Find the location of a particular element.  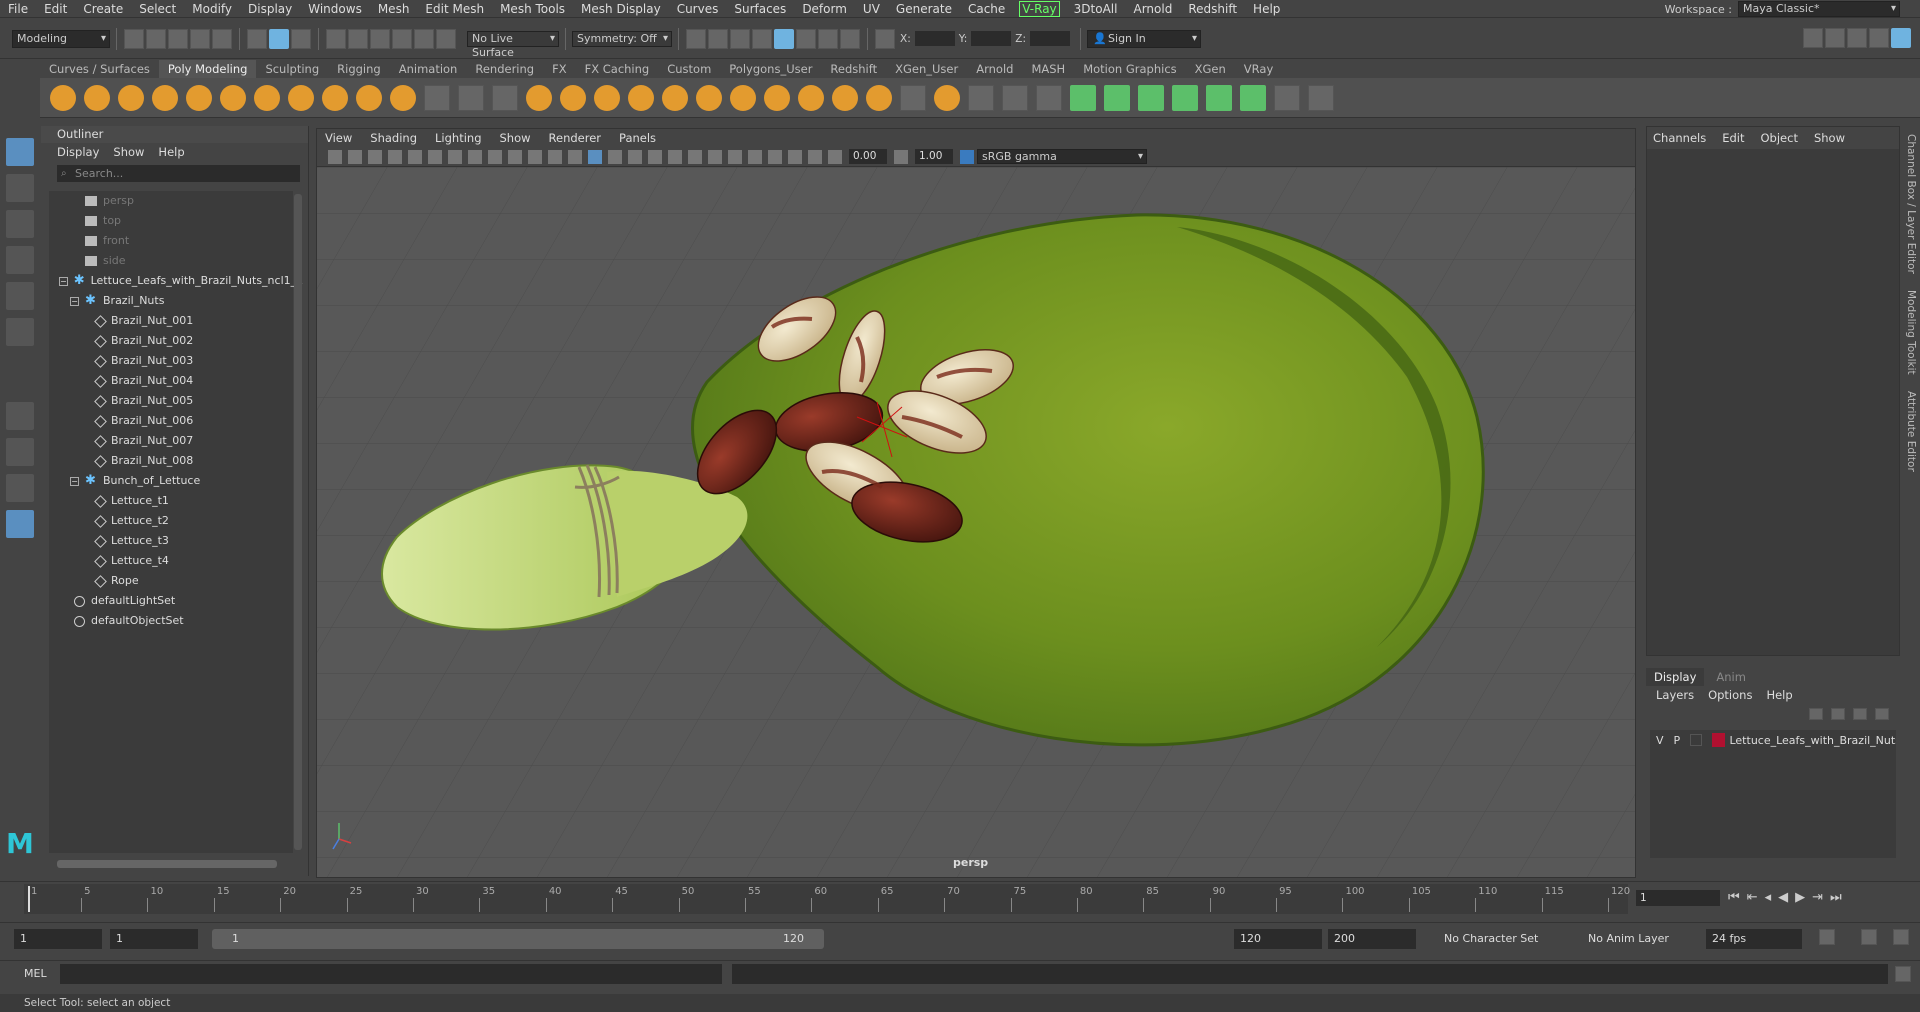

render-icon is located at coordinates (696, 38).